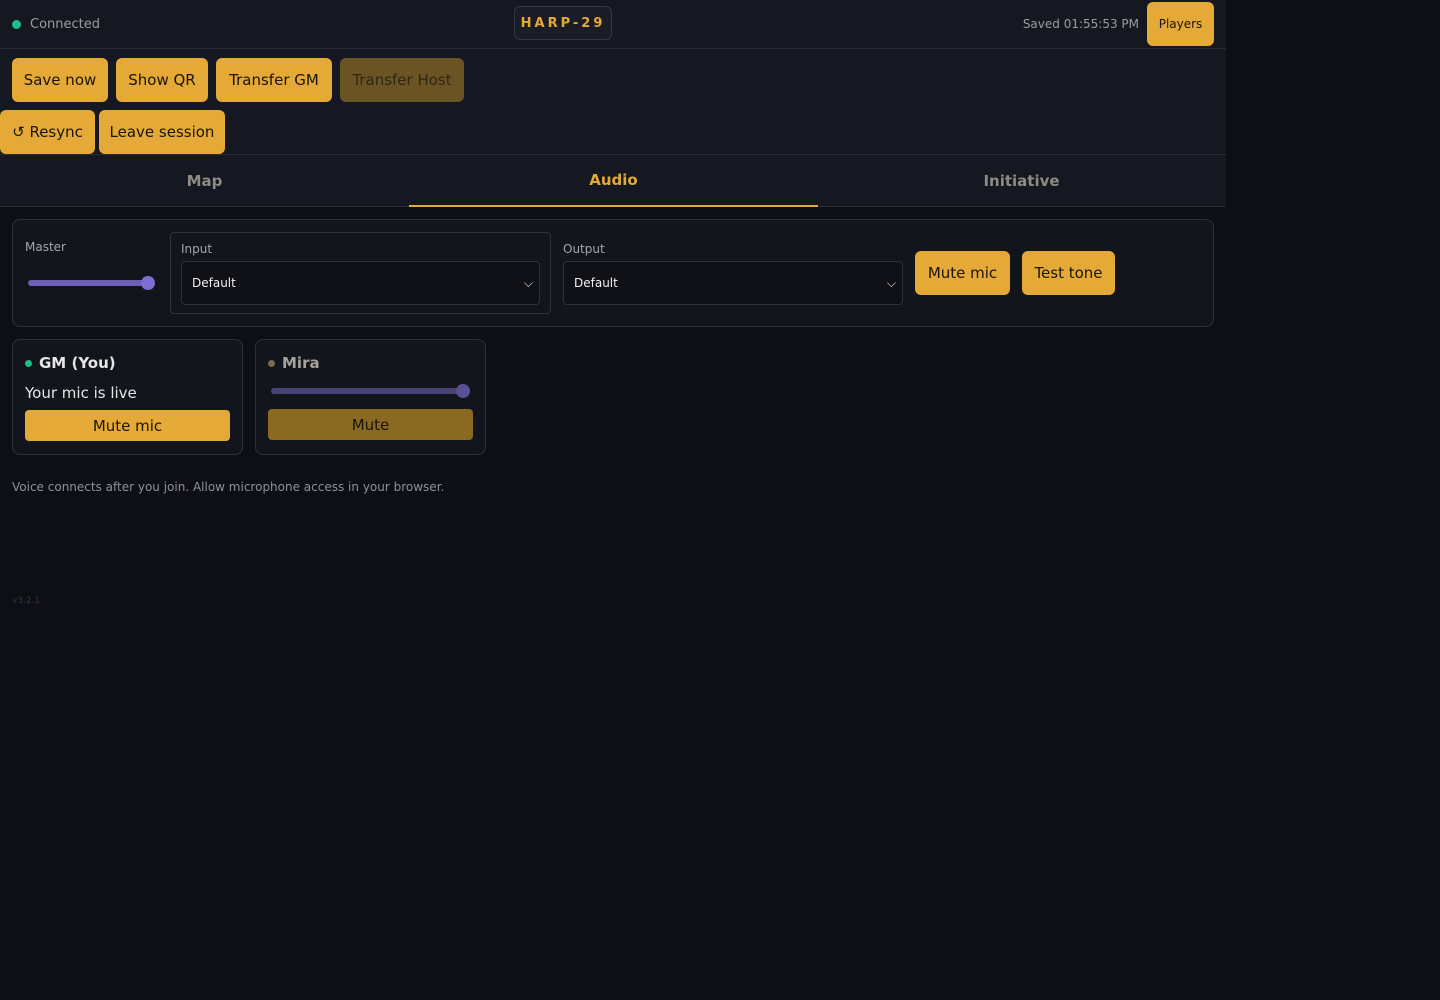 The width and height of the screenshot is (1440, 1000). I want to click on peer-card-gm: GM (You) Your mic is live Mute mic, so click(127, 397).